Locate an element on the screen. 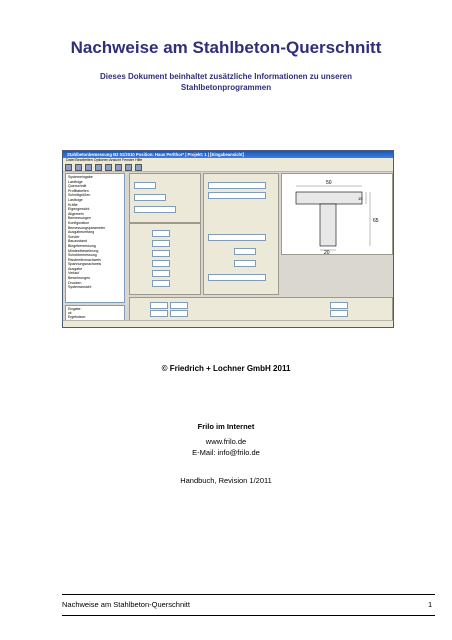 The image size is (452, 640). t-section-svg: 50 20 15 65 is located at coordinates (337, 218).